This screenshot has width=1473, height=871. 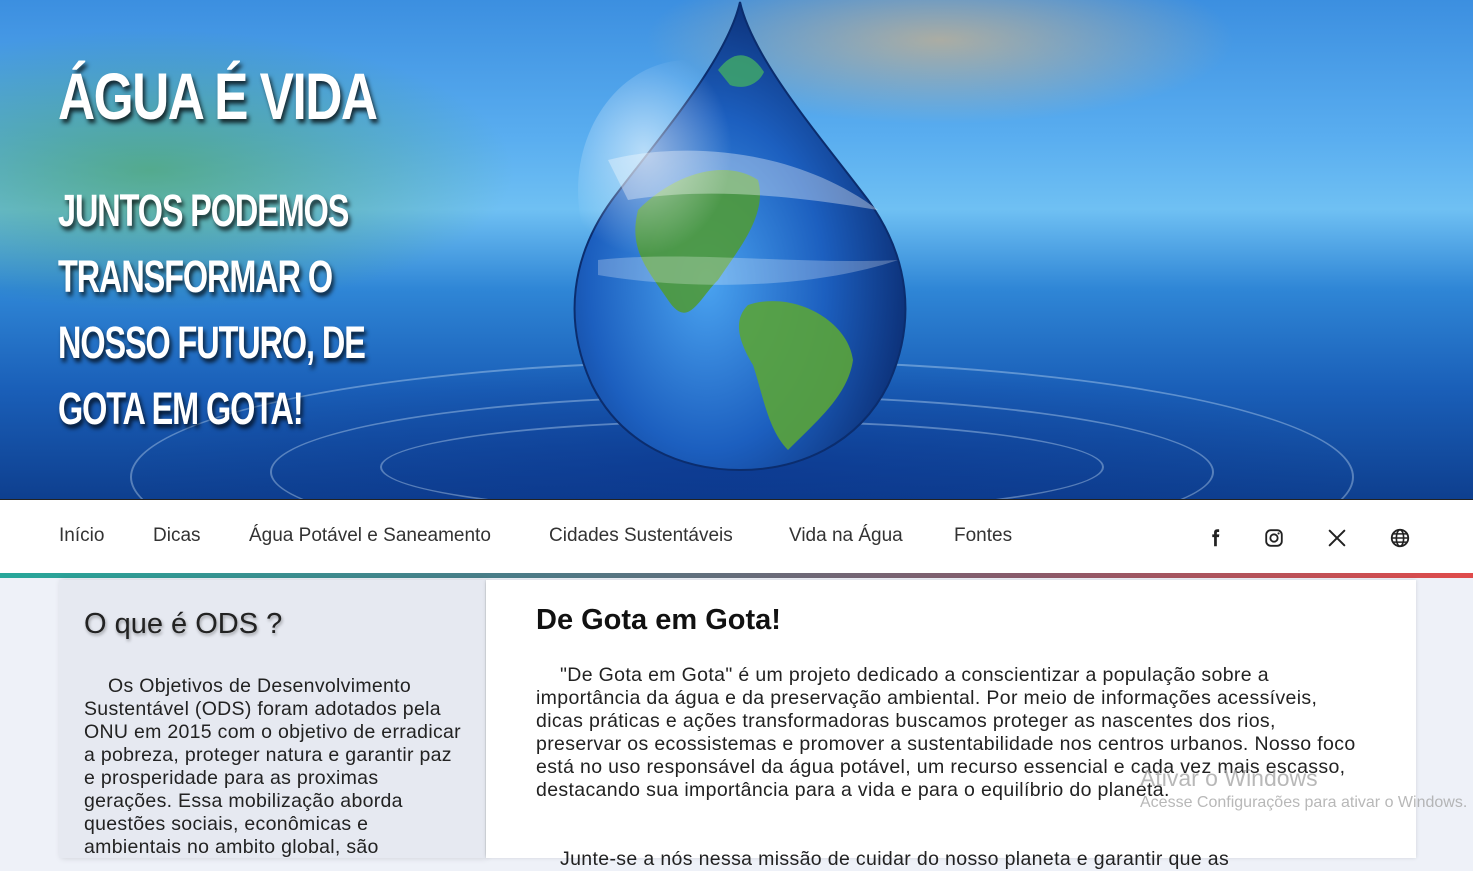 I want to click on earth-water-drop-image, so click(x=740, y=236).